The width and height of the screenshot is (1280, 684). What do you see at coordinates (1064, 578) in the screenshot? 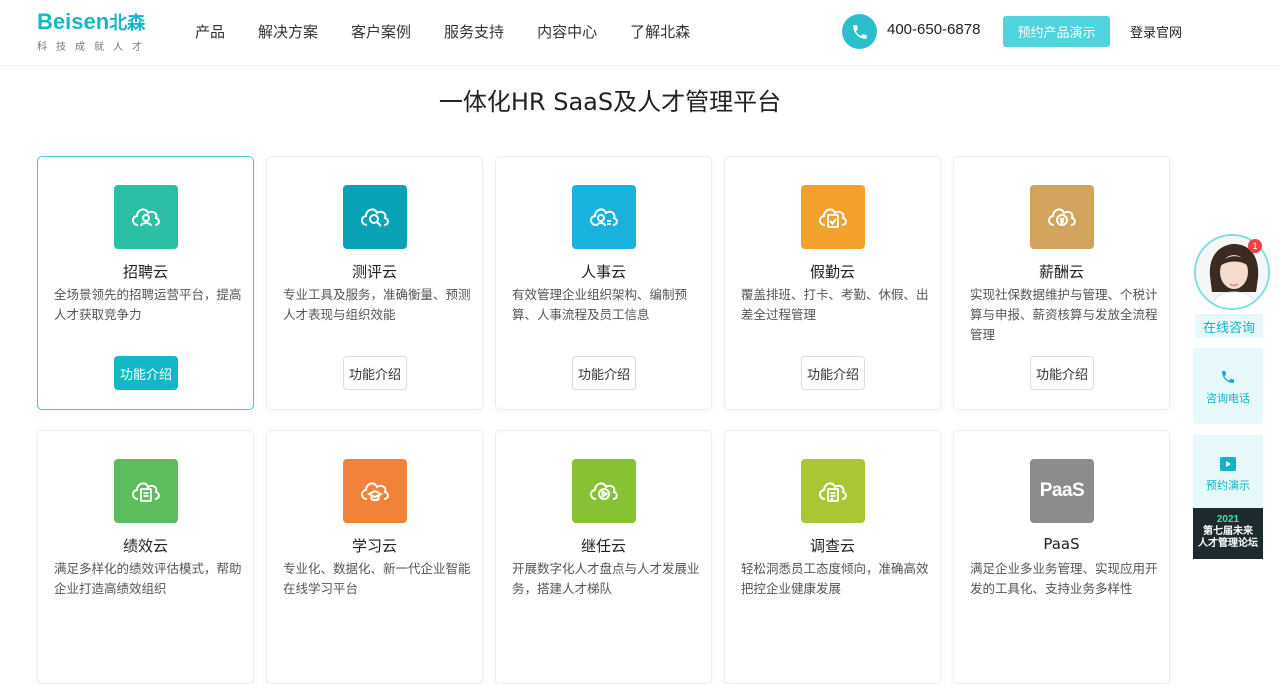
I see `card-description: 满足企业多业务管理、实现应用开发的工具化、支持业务多样性` at bounding box center [1064, 578].